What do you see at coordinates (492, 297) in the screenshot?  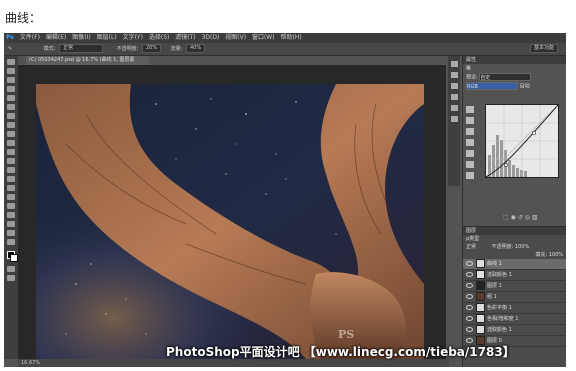 I see `layer-name: 组 1` at bounding box center [492, 297].